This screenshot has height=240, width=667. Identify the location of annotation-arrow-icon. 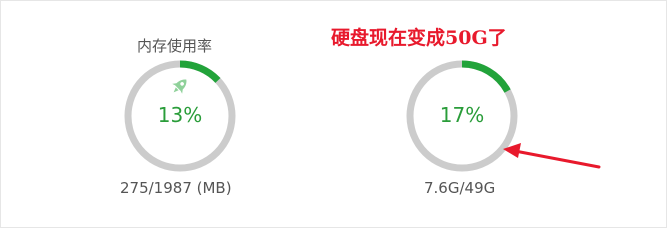
(552, 156).